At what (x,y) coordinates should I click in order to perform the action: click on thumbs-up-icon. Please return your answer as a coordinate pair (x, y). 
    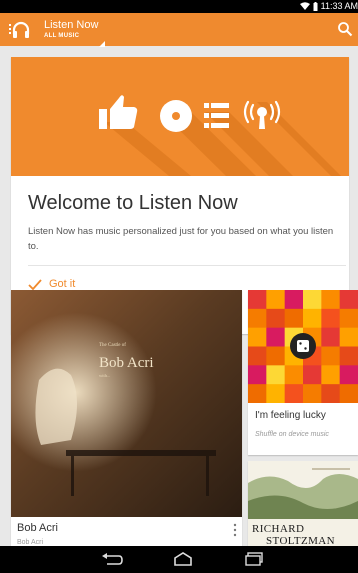
    Looking at the image, I should click on (118, 112).